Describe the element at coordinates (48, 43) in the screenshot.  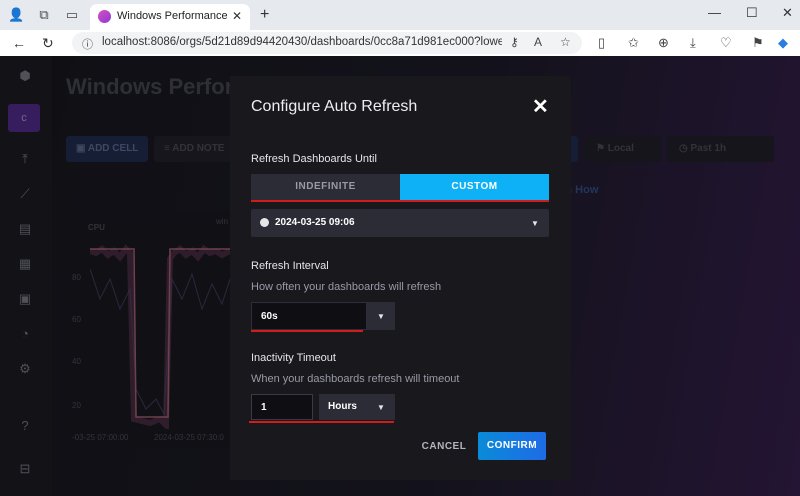
I see `refresh-icon: ↻` at that location.